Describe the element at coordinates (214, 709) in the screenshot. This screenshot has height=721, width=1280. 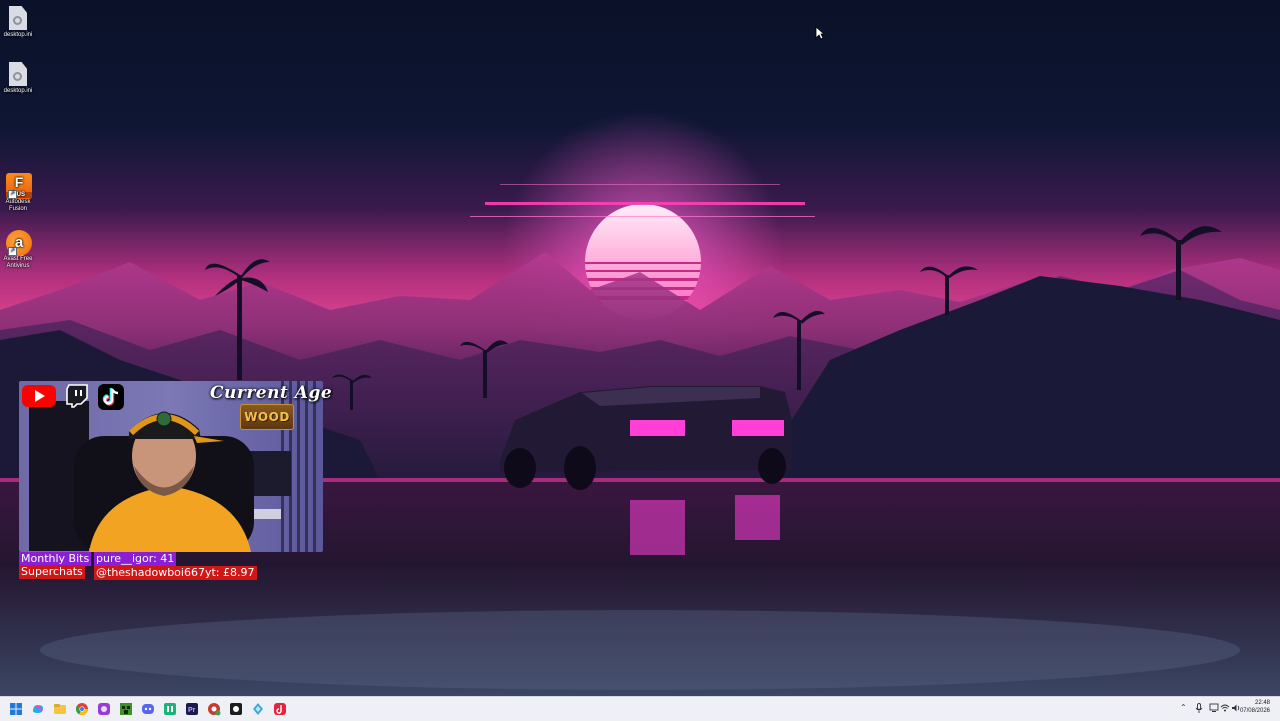
I see `chrome-profile-icon` at that location.